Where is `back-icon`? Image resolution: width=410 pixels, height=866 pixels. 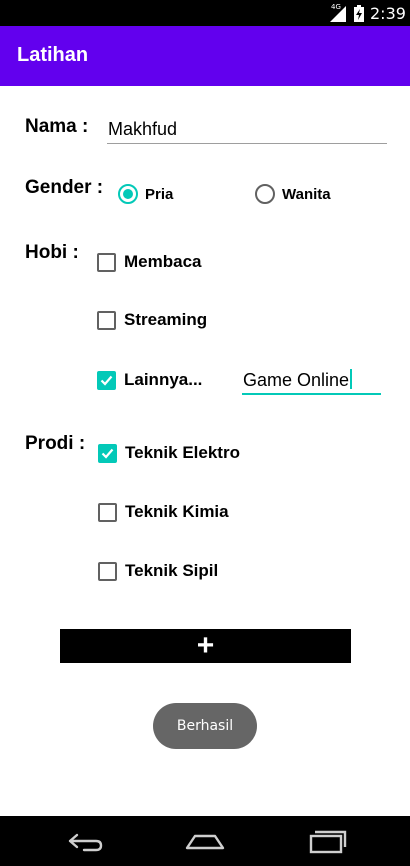
back-icon is located at coordinates (84, 841).